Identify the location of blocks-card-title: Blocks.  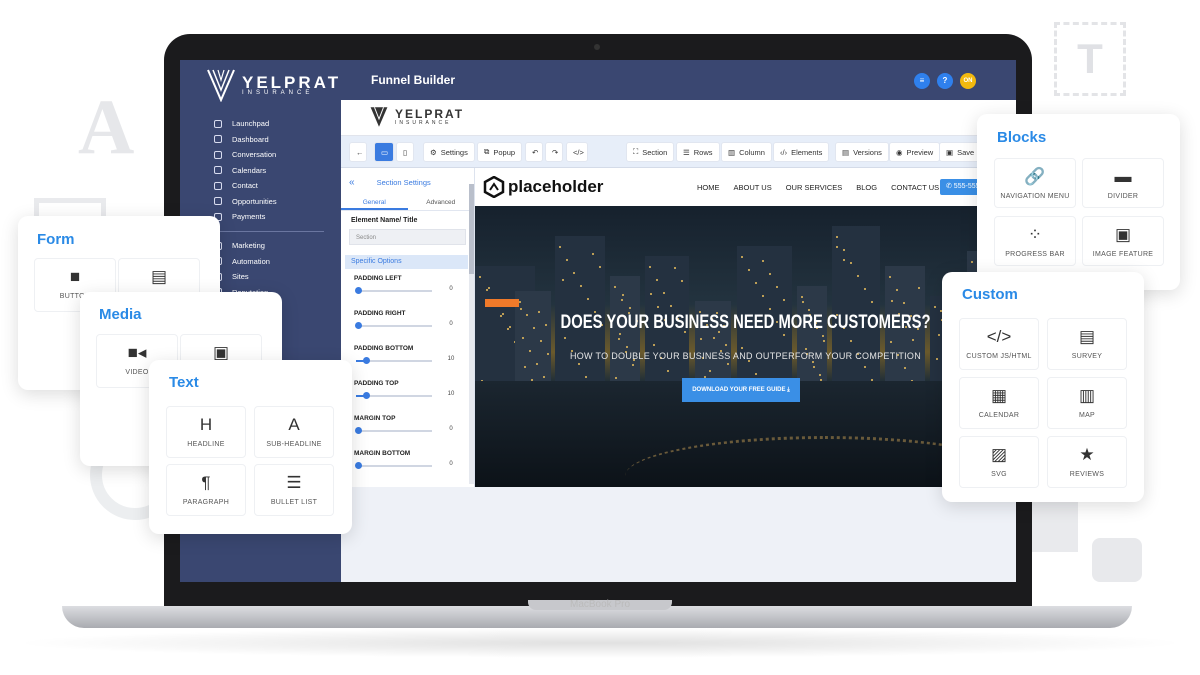
(1022, 137).